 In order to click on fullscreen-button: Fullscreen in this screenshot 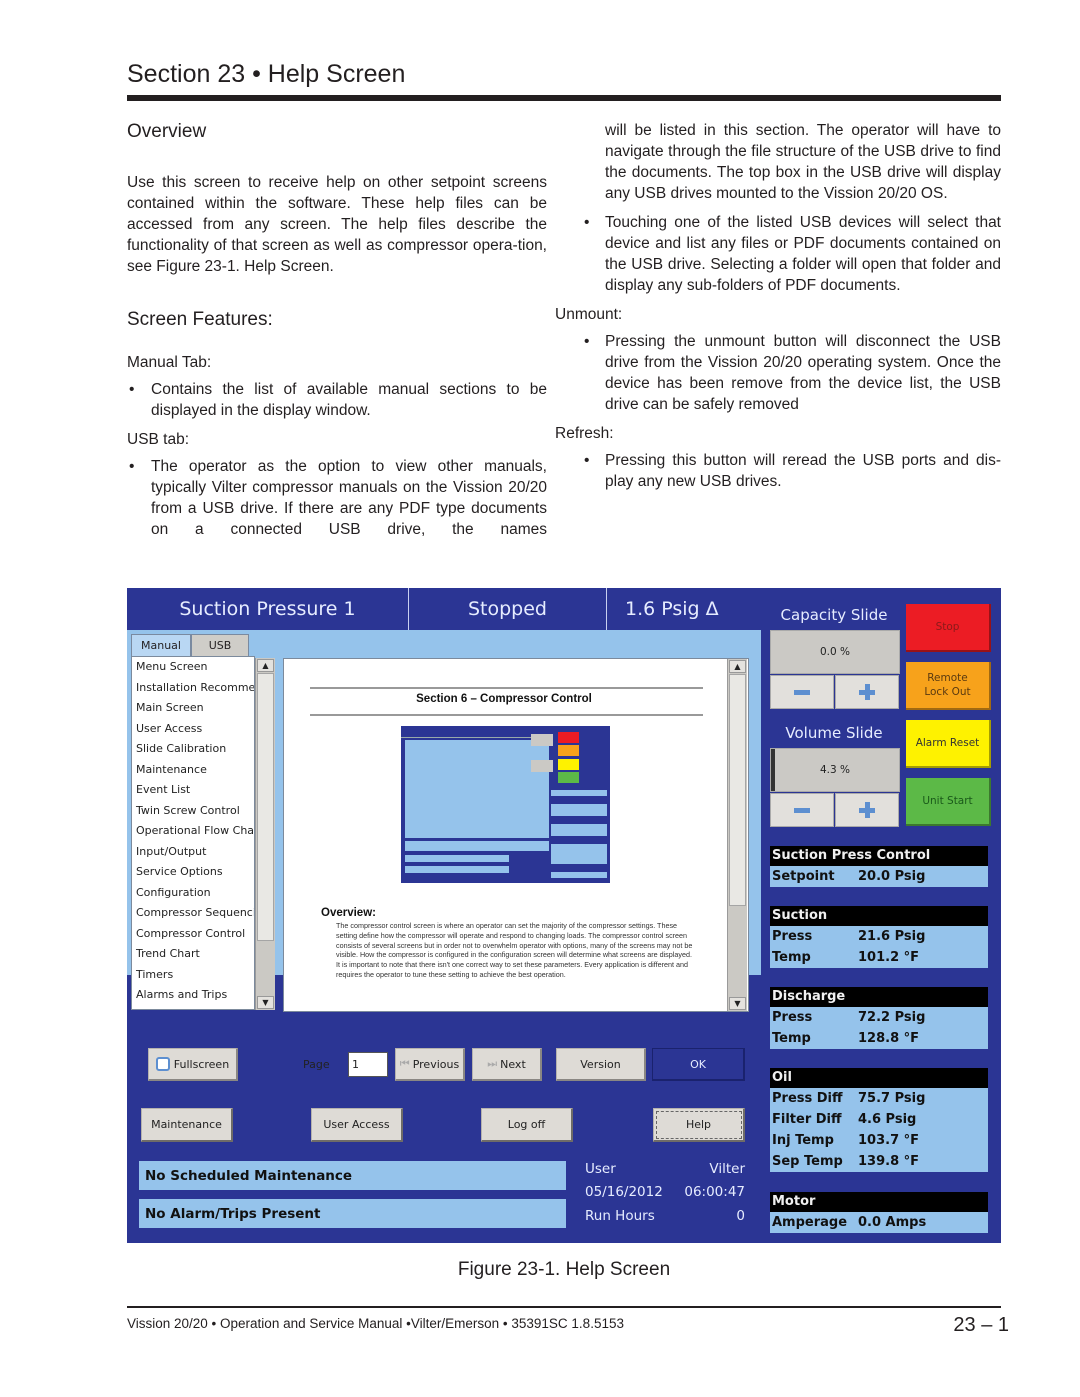, I will do `click(193, 1064)`.